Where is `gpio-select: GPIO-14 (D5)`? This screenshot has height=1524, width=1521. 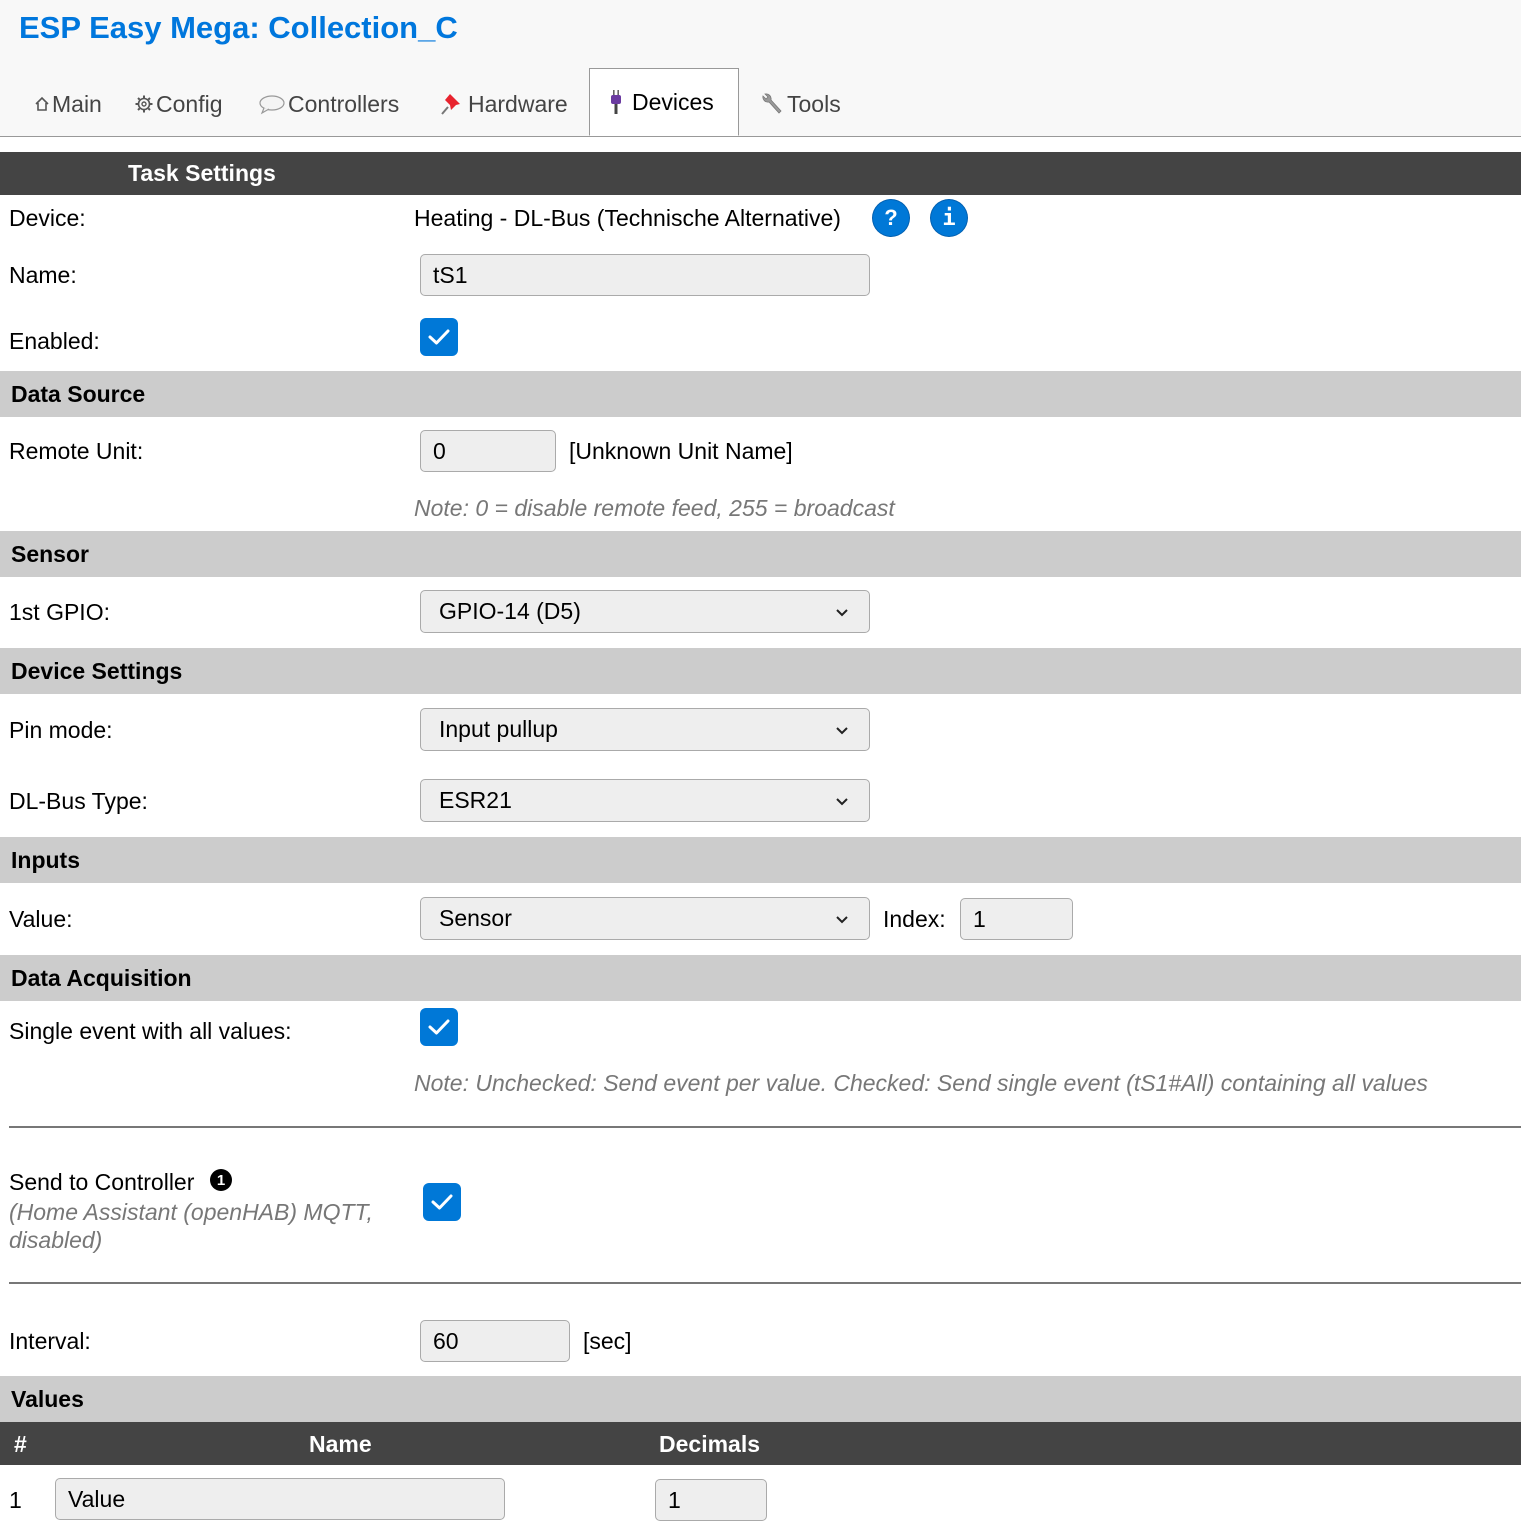 gpio-select: GPIO-14 (D5) is located at coordinates (645, 611).